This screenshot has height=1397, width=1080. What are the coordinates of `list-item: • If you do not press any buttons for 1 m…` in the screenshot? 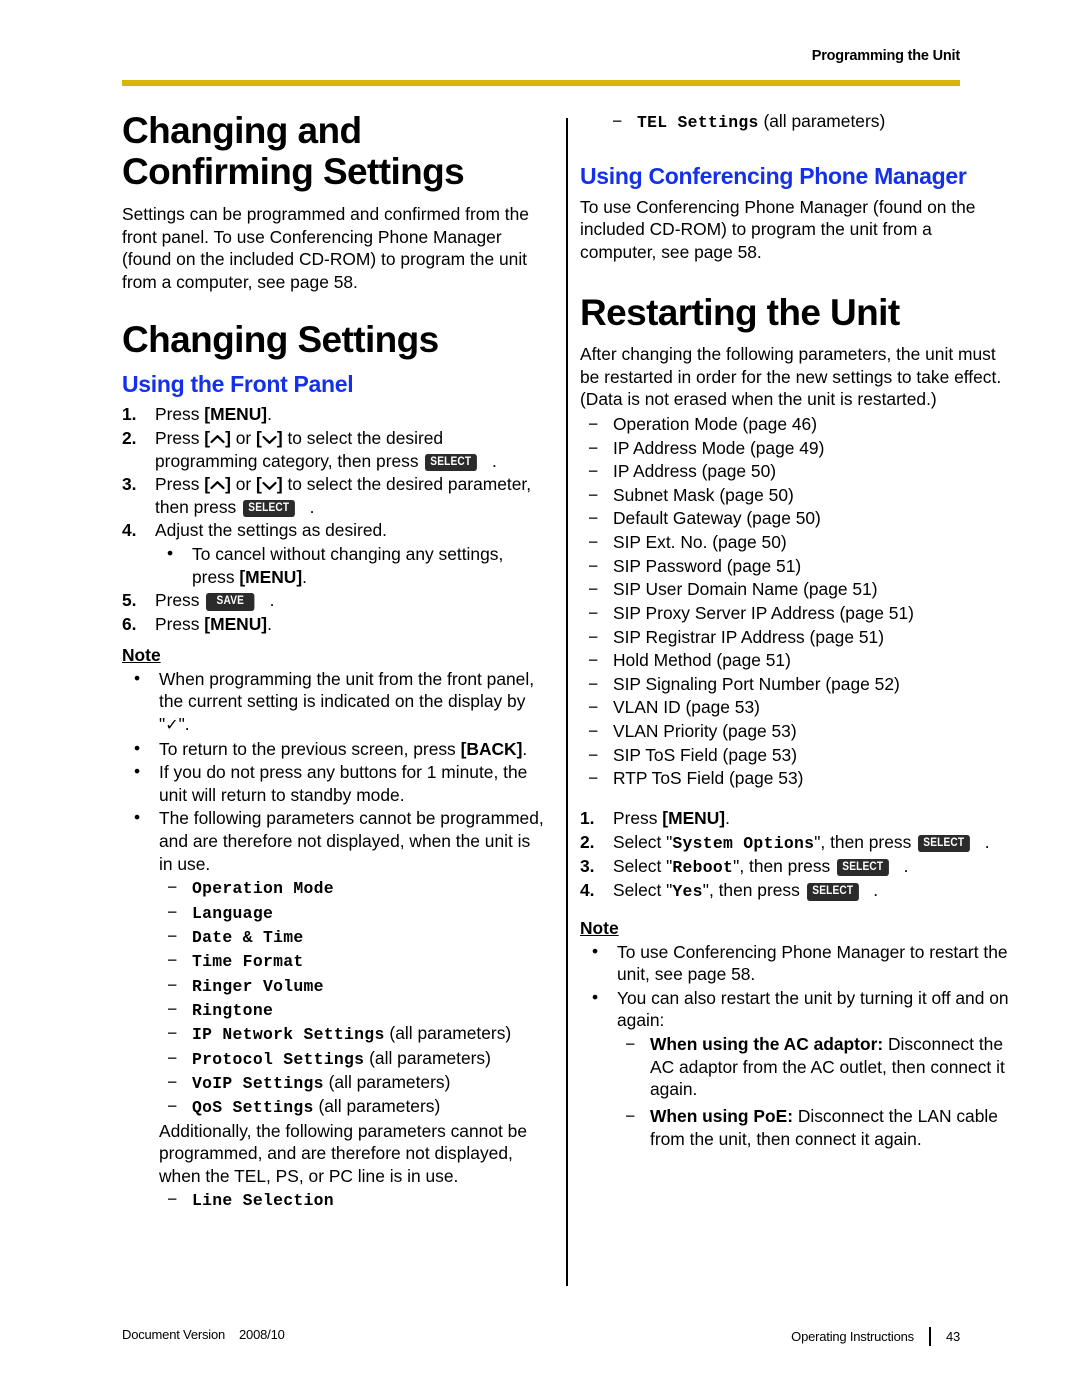 It's located at (334, 783).